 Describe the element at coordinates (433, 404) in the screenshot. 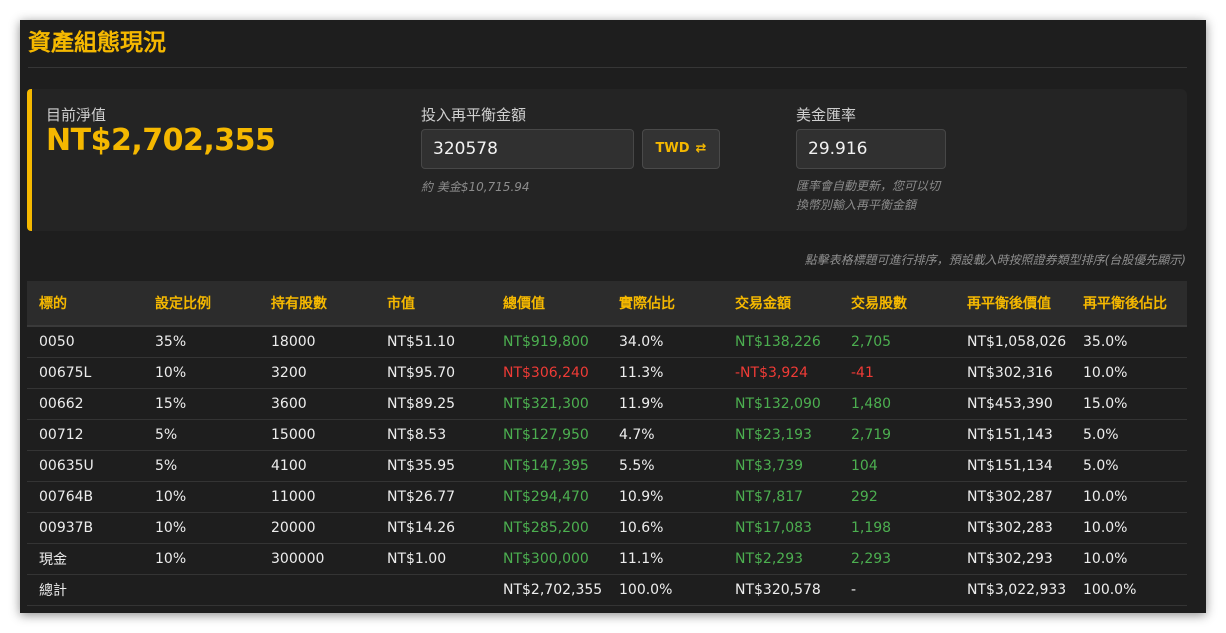

I see `cell-price: NT$89.25` at that location.